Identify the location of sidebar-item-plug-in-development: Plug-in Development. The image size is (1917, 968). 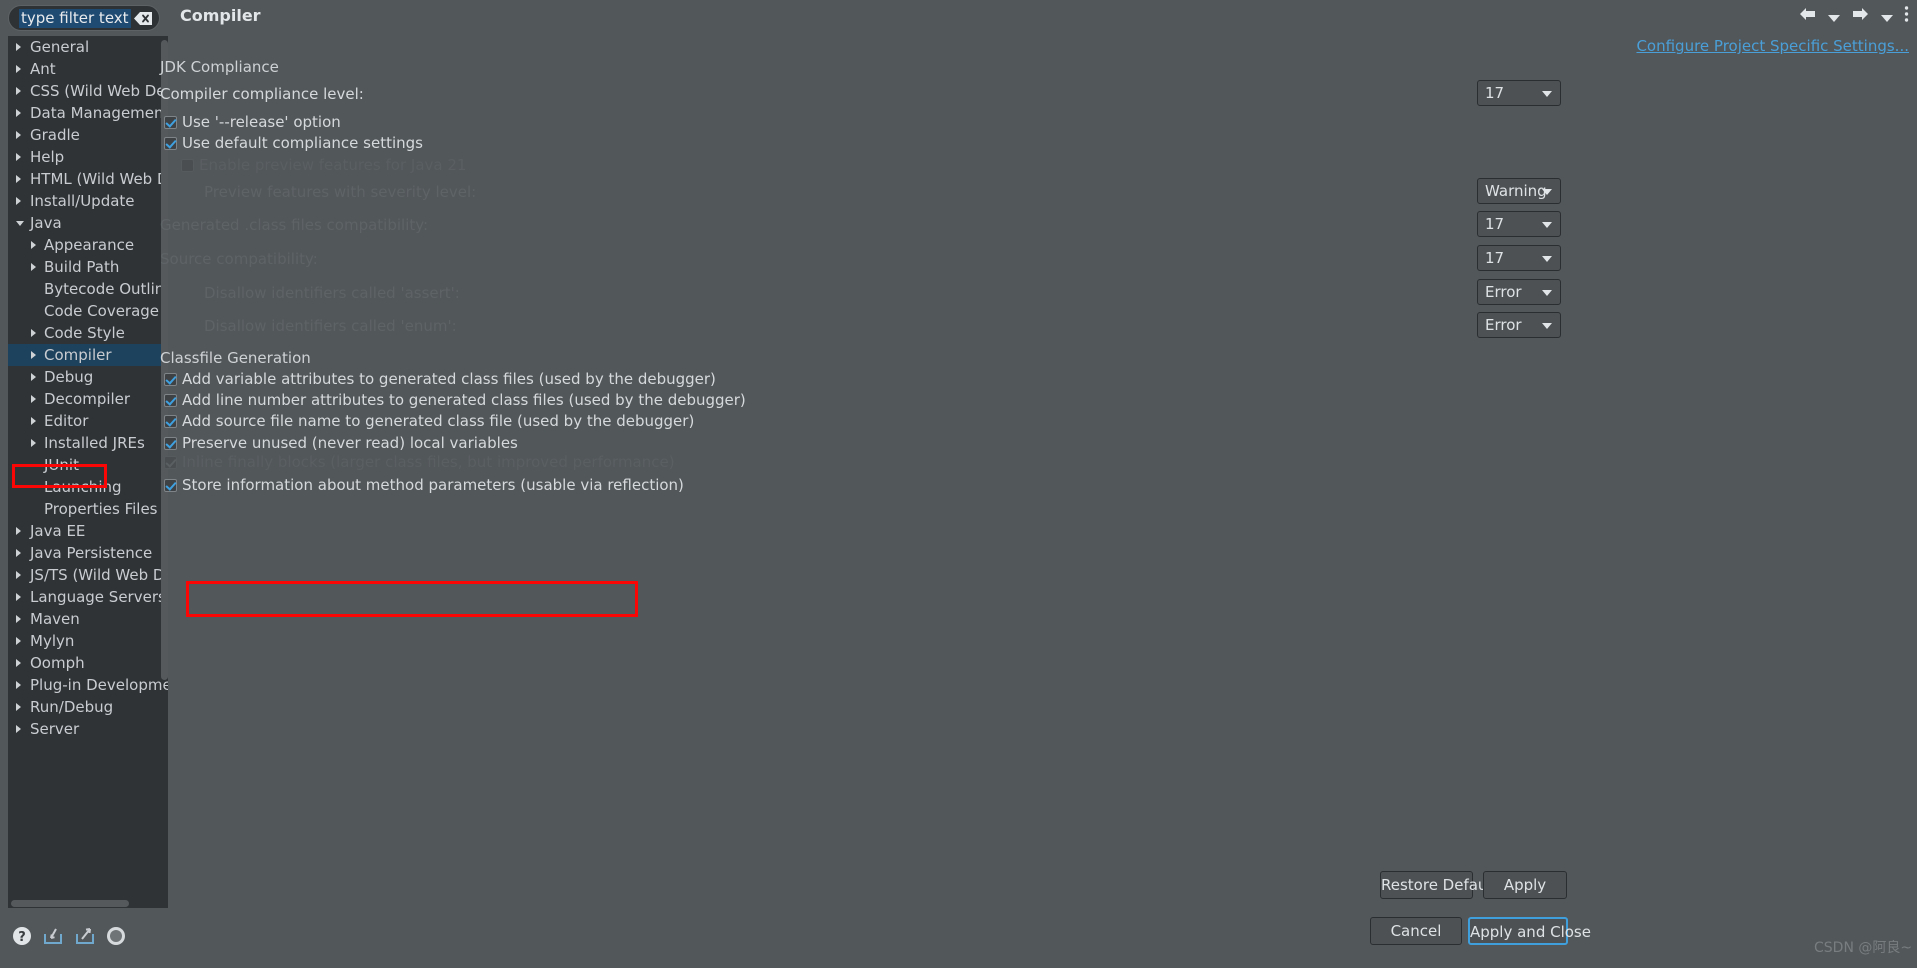
(88, 685).